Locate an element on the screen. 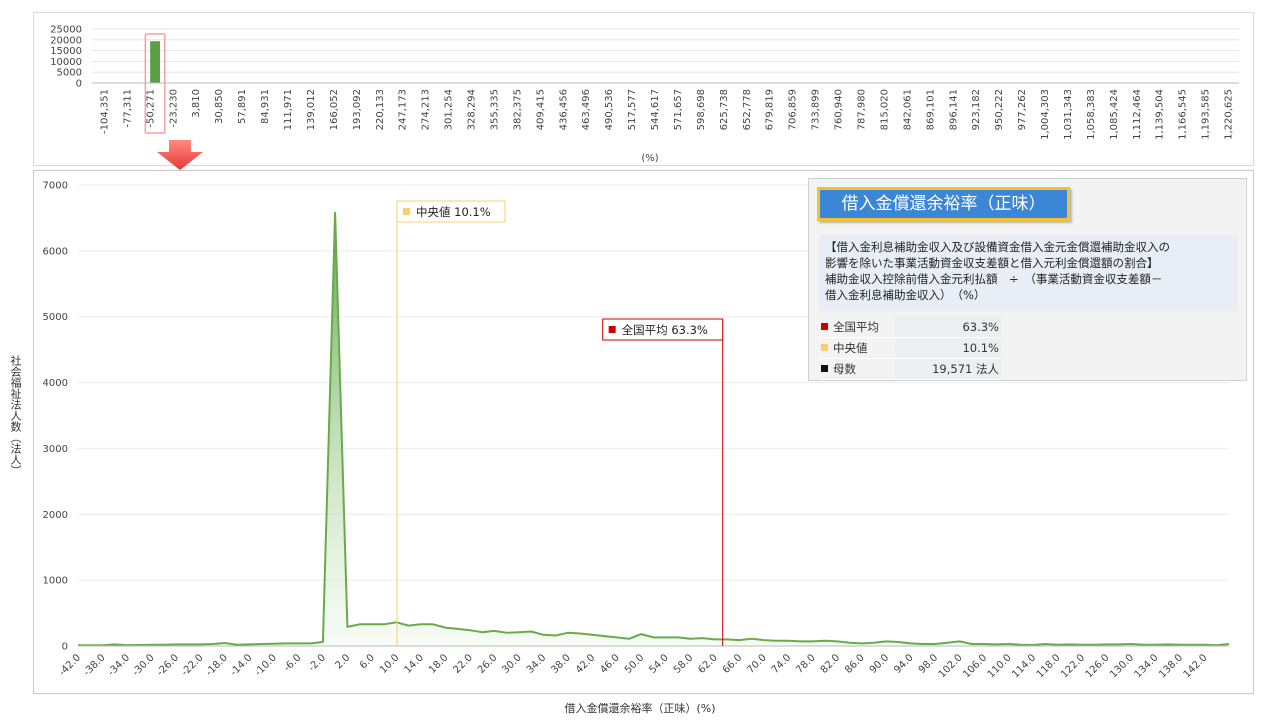  x-tick-label: 110.0 is located at coordinates (1000, 666).